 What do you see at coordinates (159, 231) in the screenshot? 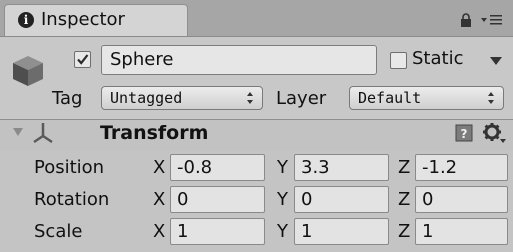
I see `scale-x-label: X` at bounding box center [159, 231].